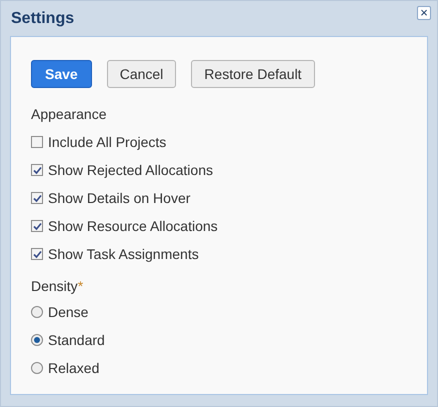 The height and width of the screenshot is (407, 438). What do you see at coordinates (130, 170) in the screenshot?
I see `option-label: Show Rejected Allocations` at bounding box center [130, 170].